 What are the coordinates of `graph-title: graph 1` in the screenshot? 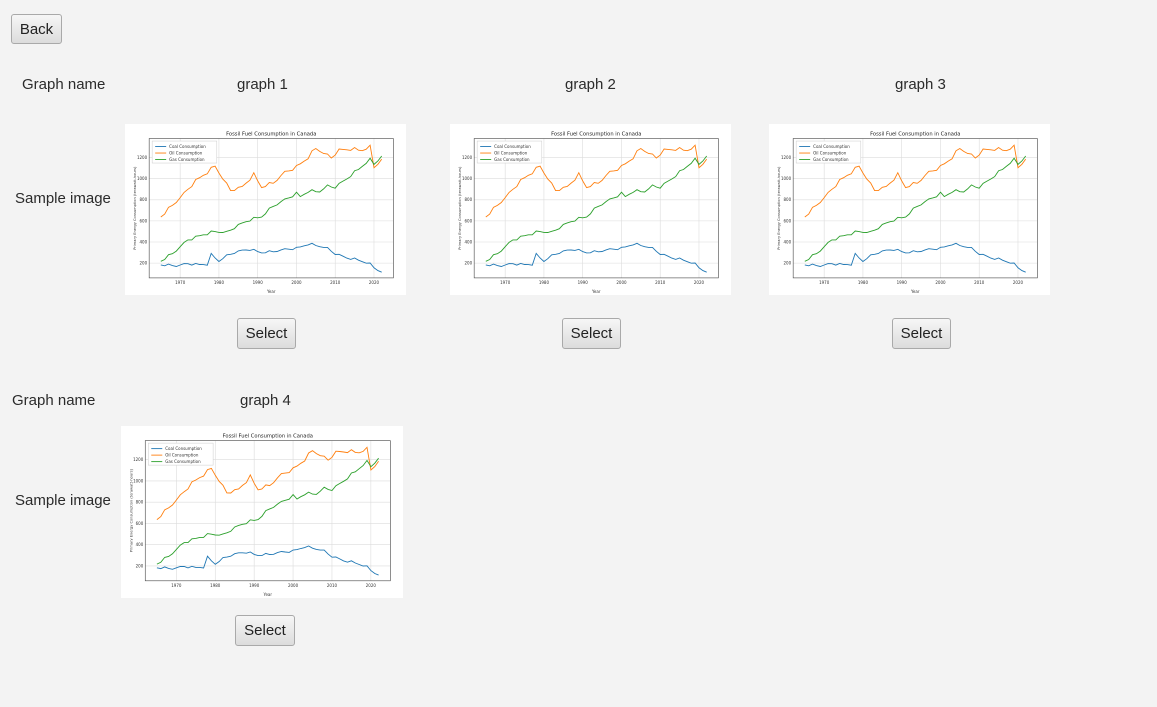 It's located at (262, 84).